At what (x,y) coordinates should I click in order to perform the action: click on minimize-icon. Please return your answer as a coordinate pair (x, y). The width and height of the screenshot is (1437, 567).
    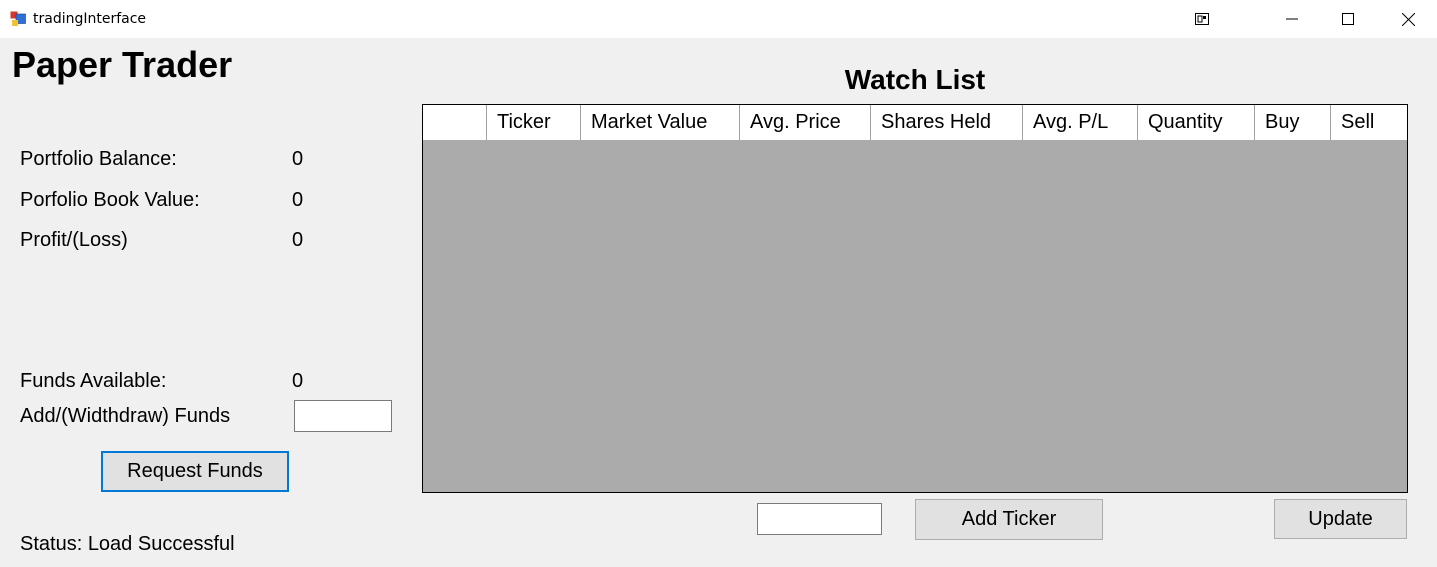
    Looking at the image, I should click on (1292, 19).